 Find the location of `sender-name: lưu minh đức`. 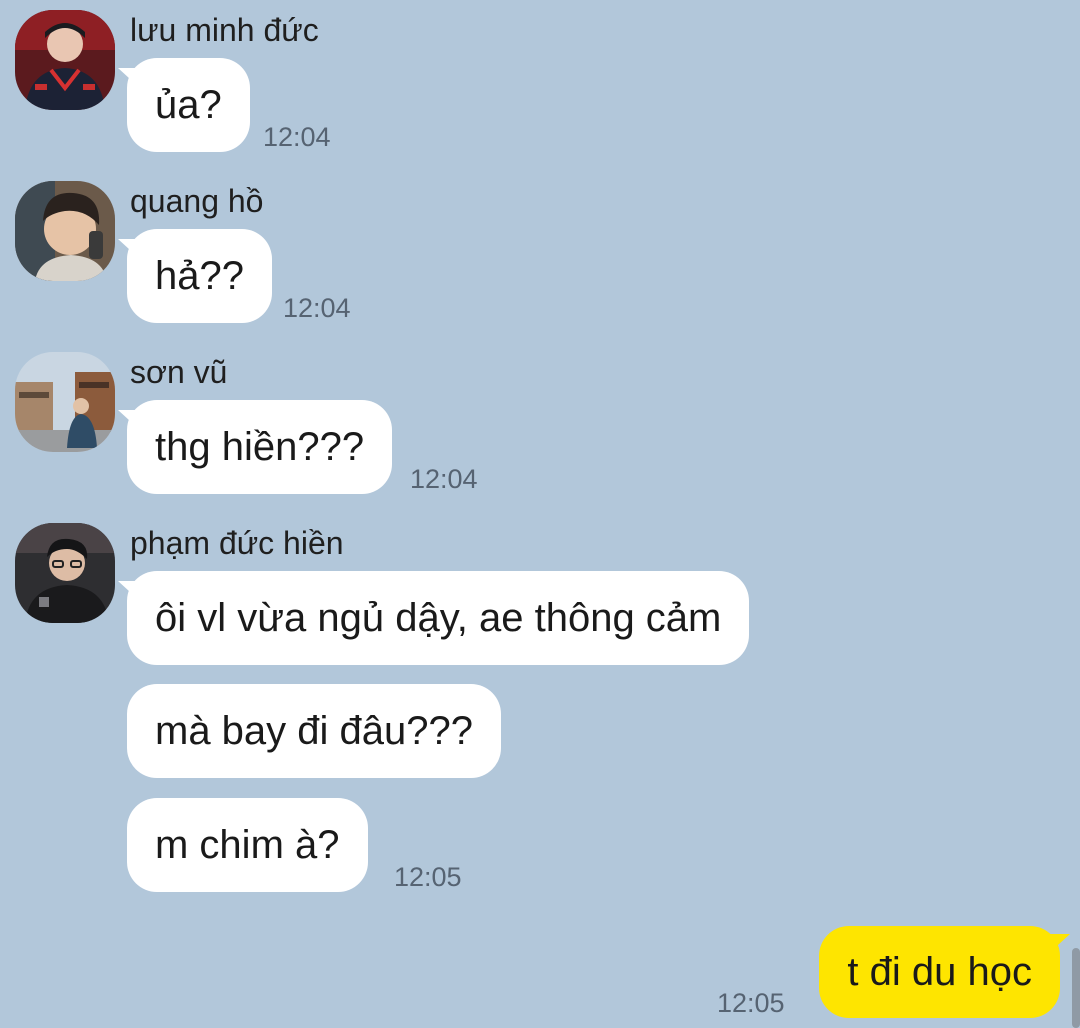

sender-name: lưu minh đức is located at coordinates (224, 30).